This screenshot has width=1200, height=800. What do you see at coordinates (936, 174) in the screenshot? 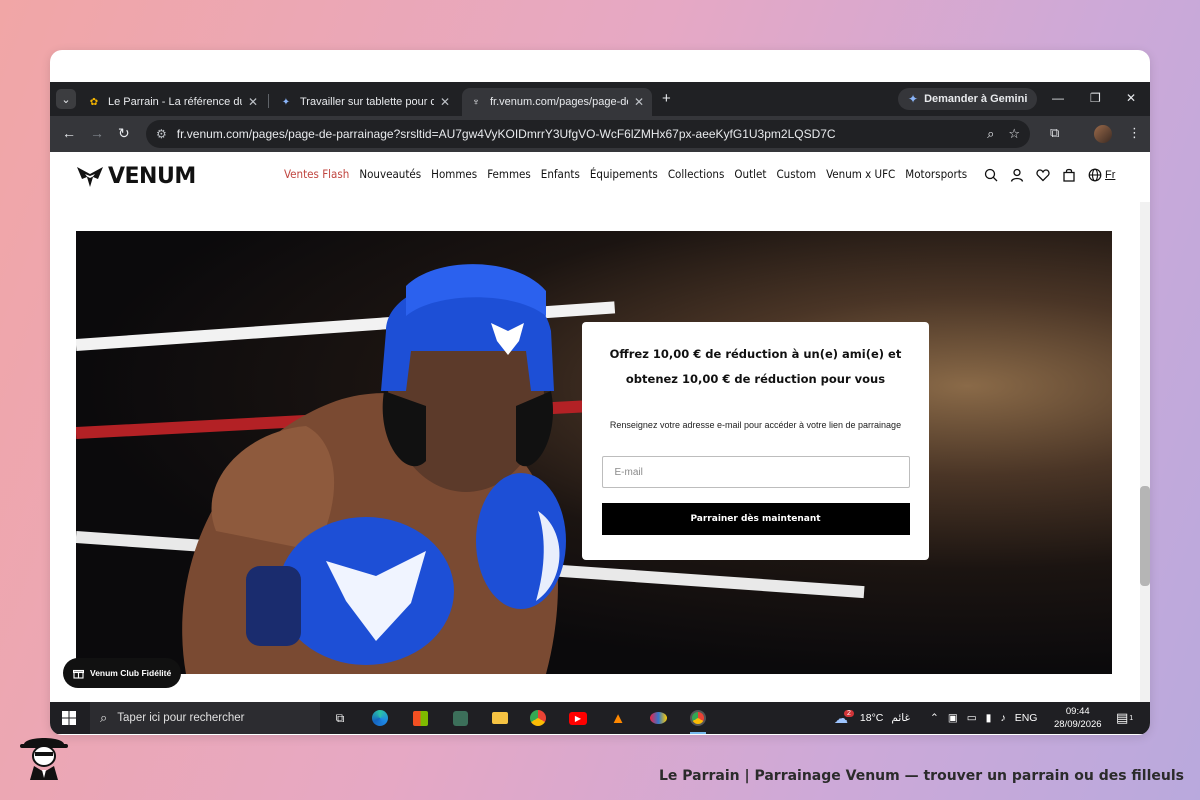
I see `nav-motorsports: Motorsports` at bounding box center [936, 174].